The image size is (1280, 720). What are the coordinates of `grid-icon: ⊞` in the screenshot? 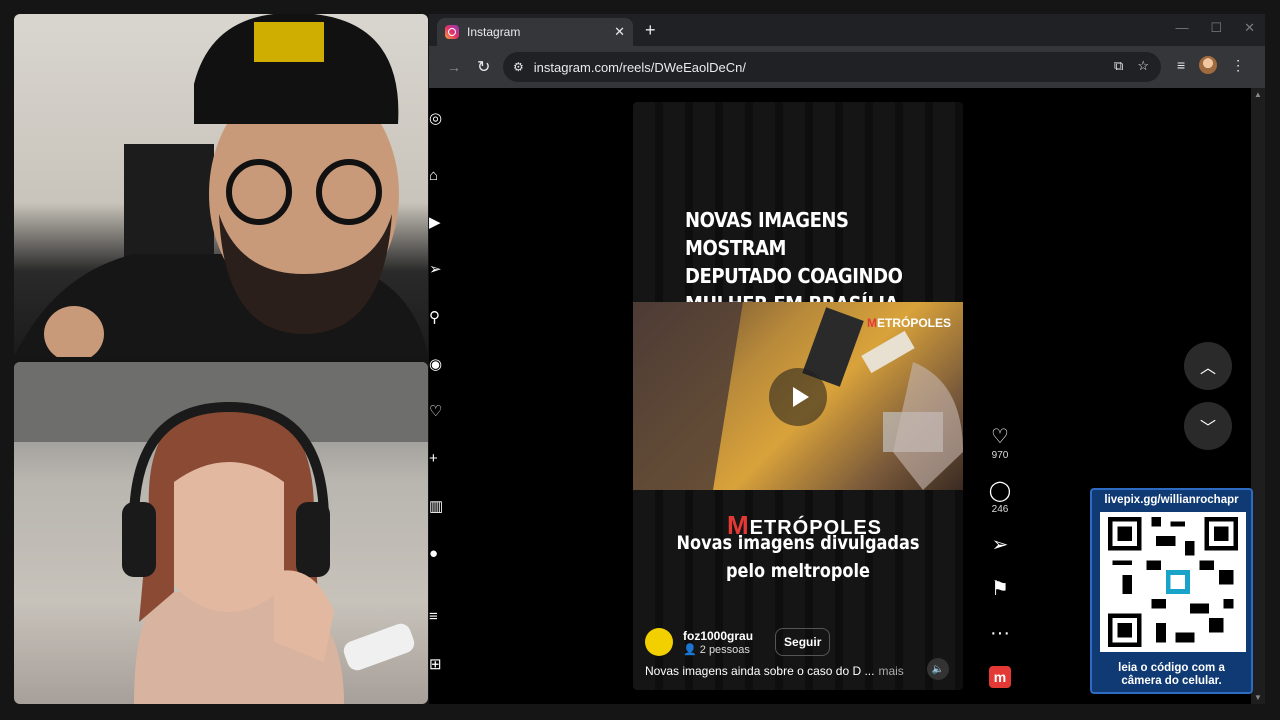 It's located at (436, 665).